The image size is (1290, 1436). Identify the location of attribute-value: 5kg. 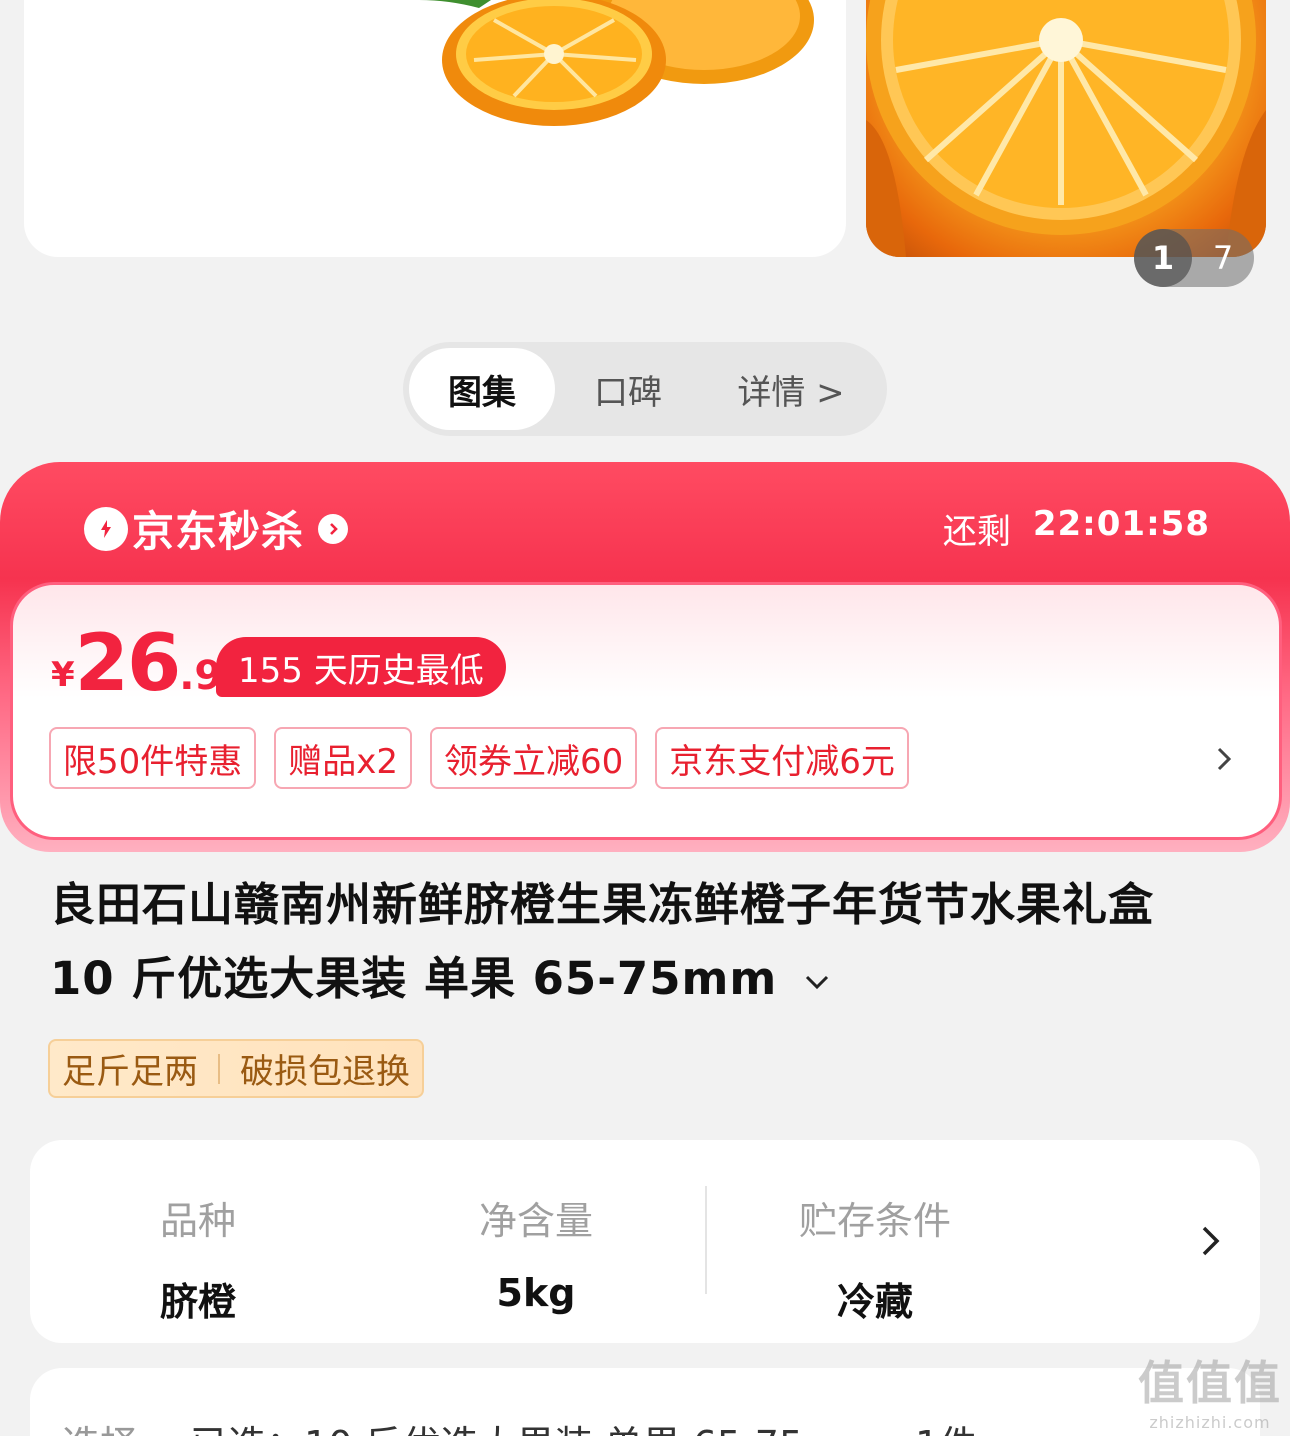
(536, 1293).